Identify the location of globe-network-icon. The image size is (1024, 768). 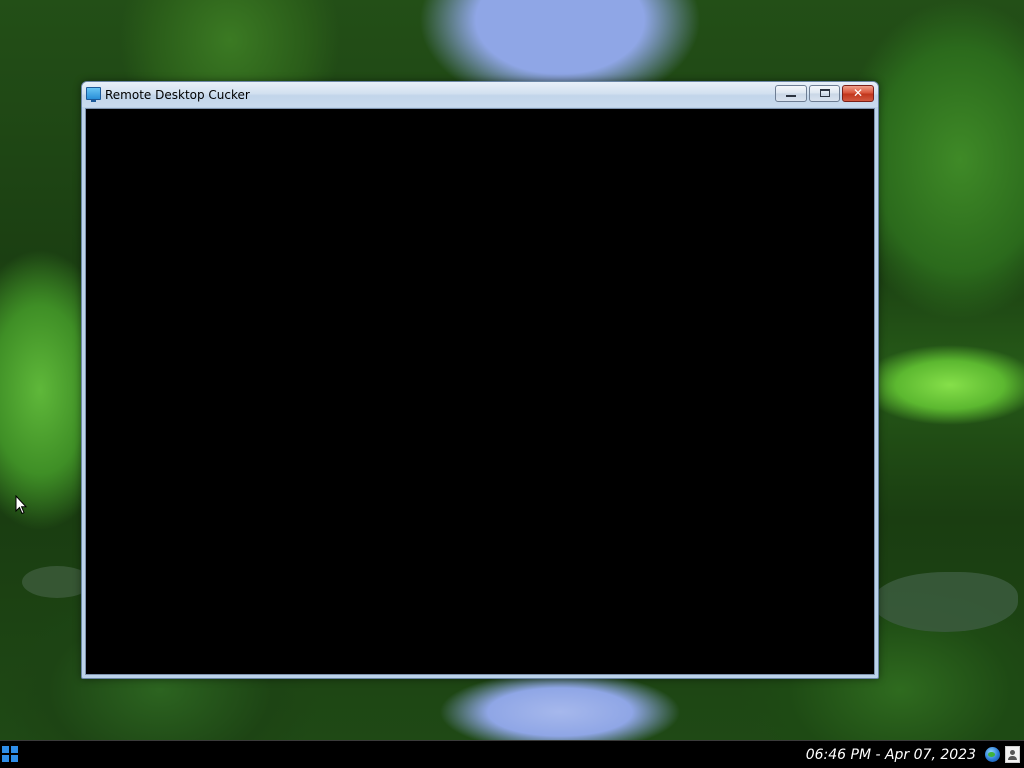
(992, 754).